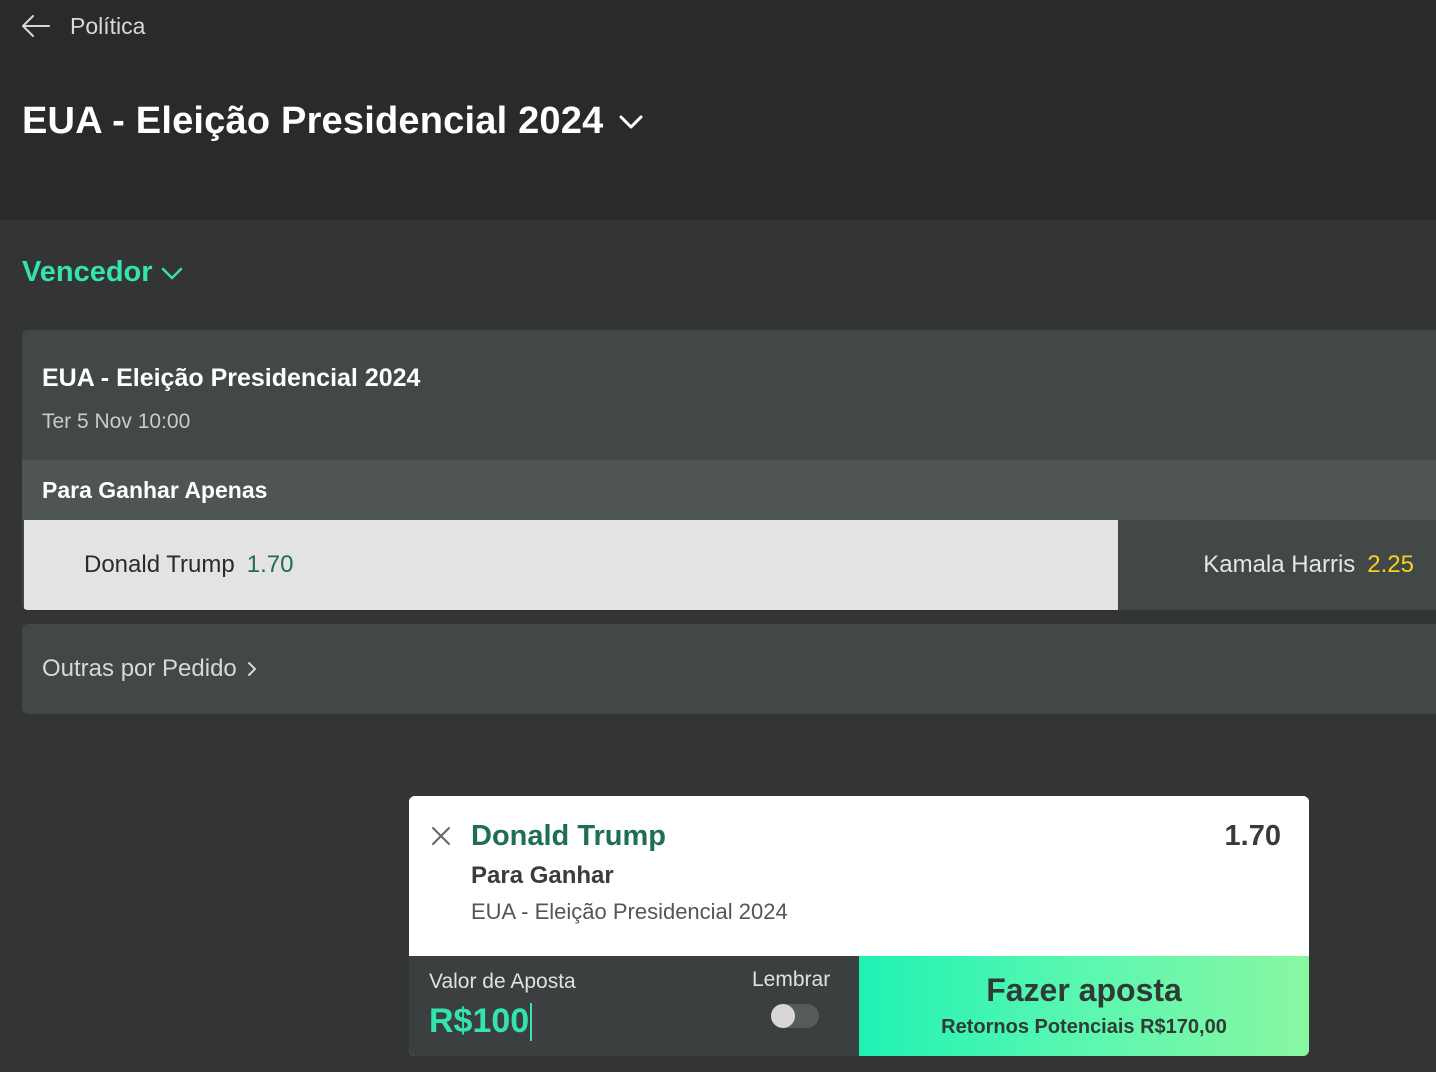 The image size is (1436, 1072). Describe the element at coordinates (116, 421) in the screenshot. I see `event-date: Ter 5 Nov 10:00` at that location.